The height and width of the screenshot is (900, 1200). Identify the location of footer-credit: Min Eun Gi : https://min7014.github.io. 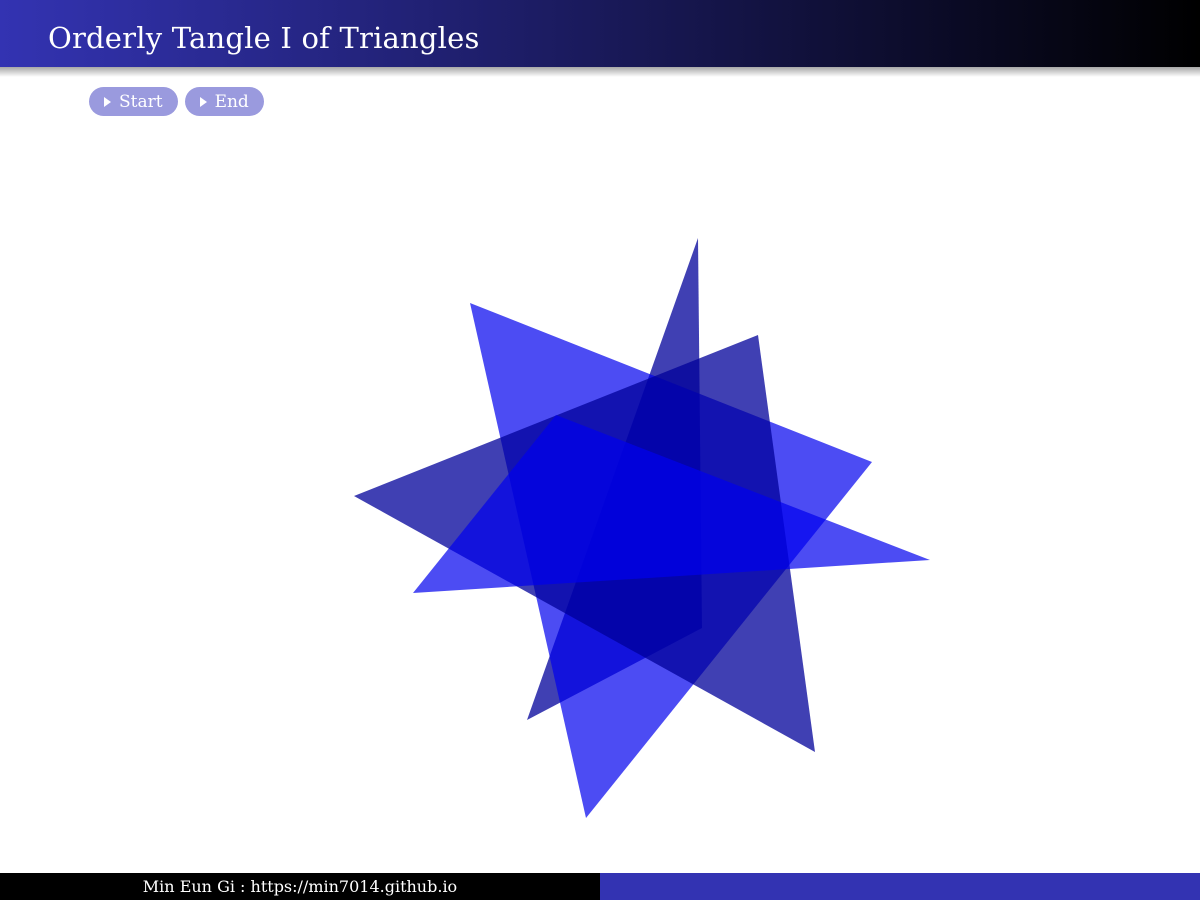
(300, 886).